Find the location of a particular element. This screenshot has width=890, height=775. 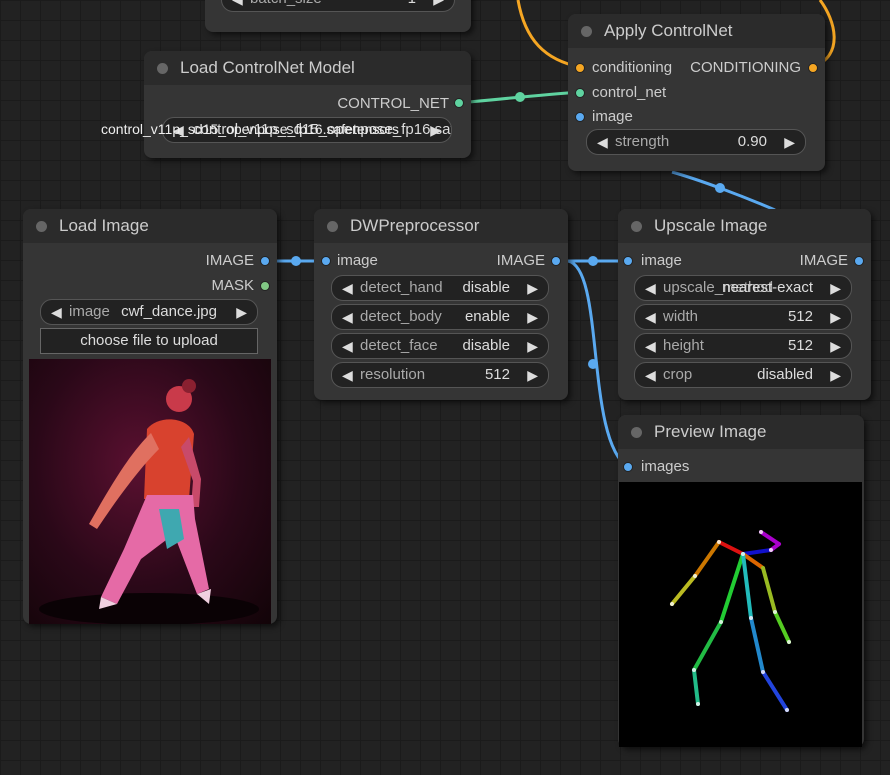

pose-preview-image is located at coordinates (740, 614).